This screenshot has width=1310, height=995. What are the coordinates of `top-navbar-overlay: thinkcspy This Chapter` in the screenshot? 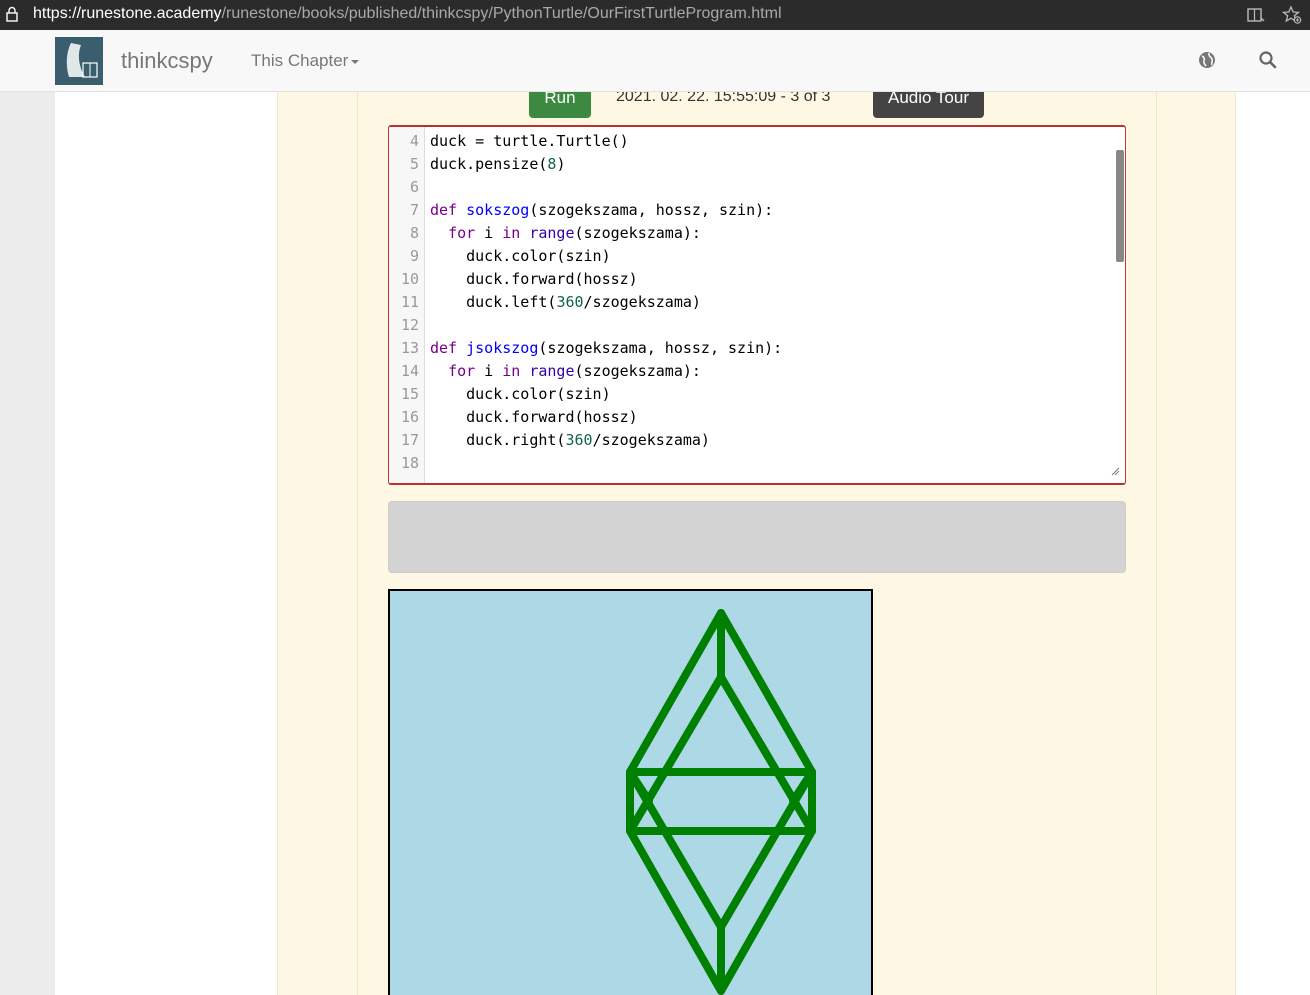 It's located at (655, 61).